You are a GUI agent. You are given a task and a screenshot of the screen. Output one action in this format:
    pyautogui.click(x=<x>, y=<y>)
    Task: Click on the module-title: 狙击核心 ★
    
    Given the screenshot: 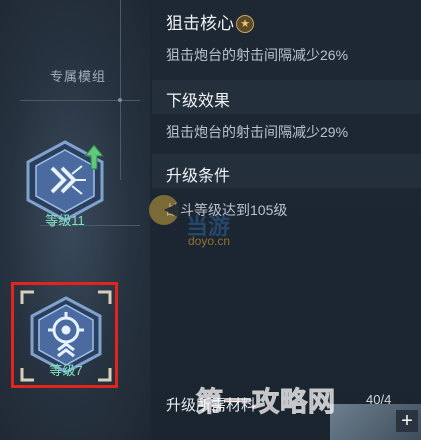 What is the action you would take?
    pyautogui.click(x=210, y=21)
    